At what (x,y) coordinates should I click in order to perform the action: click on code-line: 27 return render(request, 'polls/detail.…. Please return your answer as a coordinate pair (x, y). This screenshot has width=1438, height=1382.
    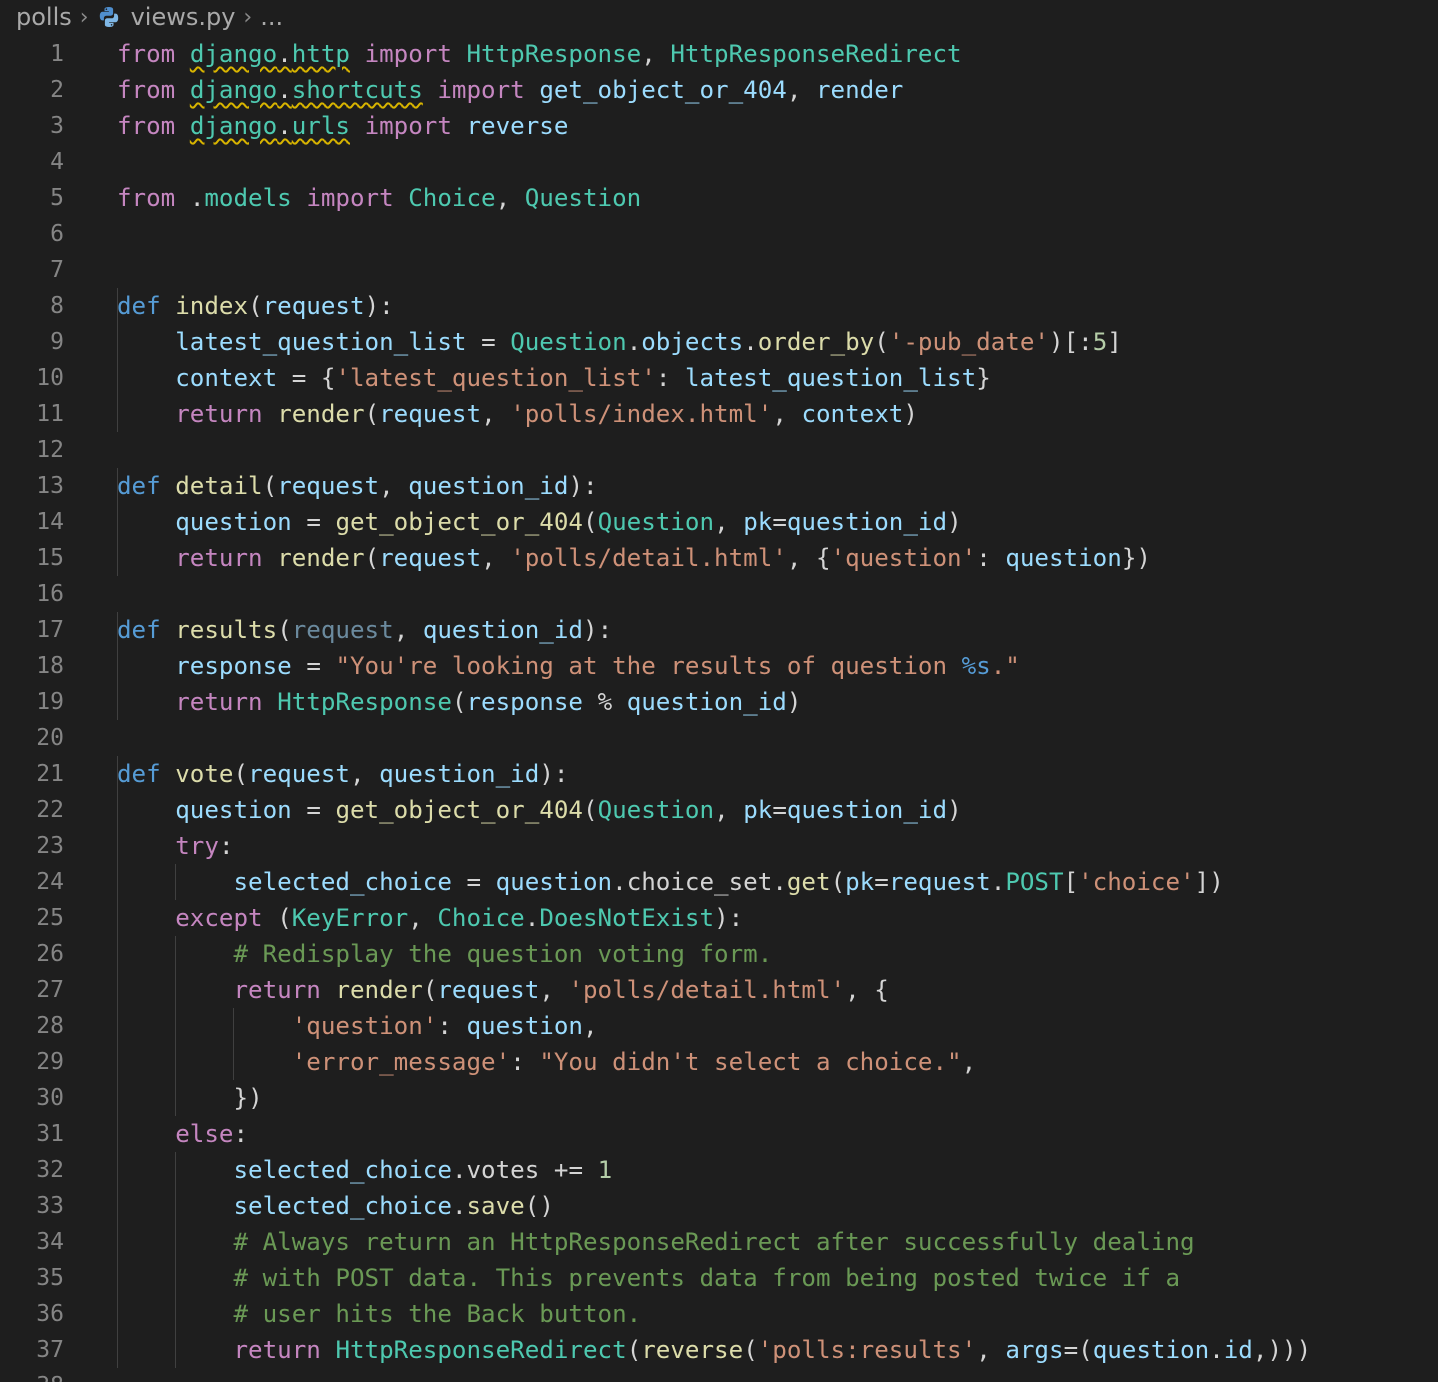
    Looking at the image, I should click on (719, 990).